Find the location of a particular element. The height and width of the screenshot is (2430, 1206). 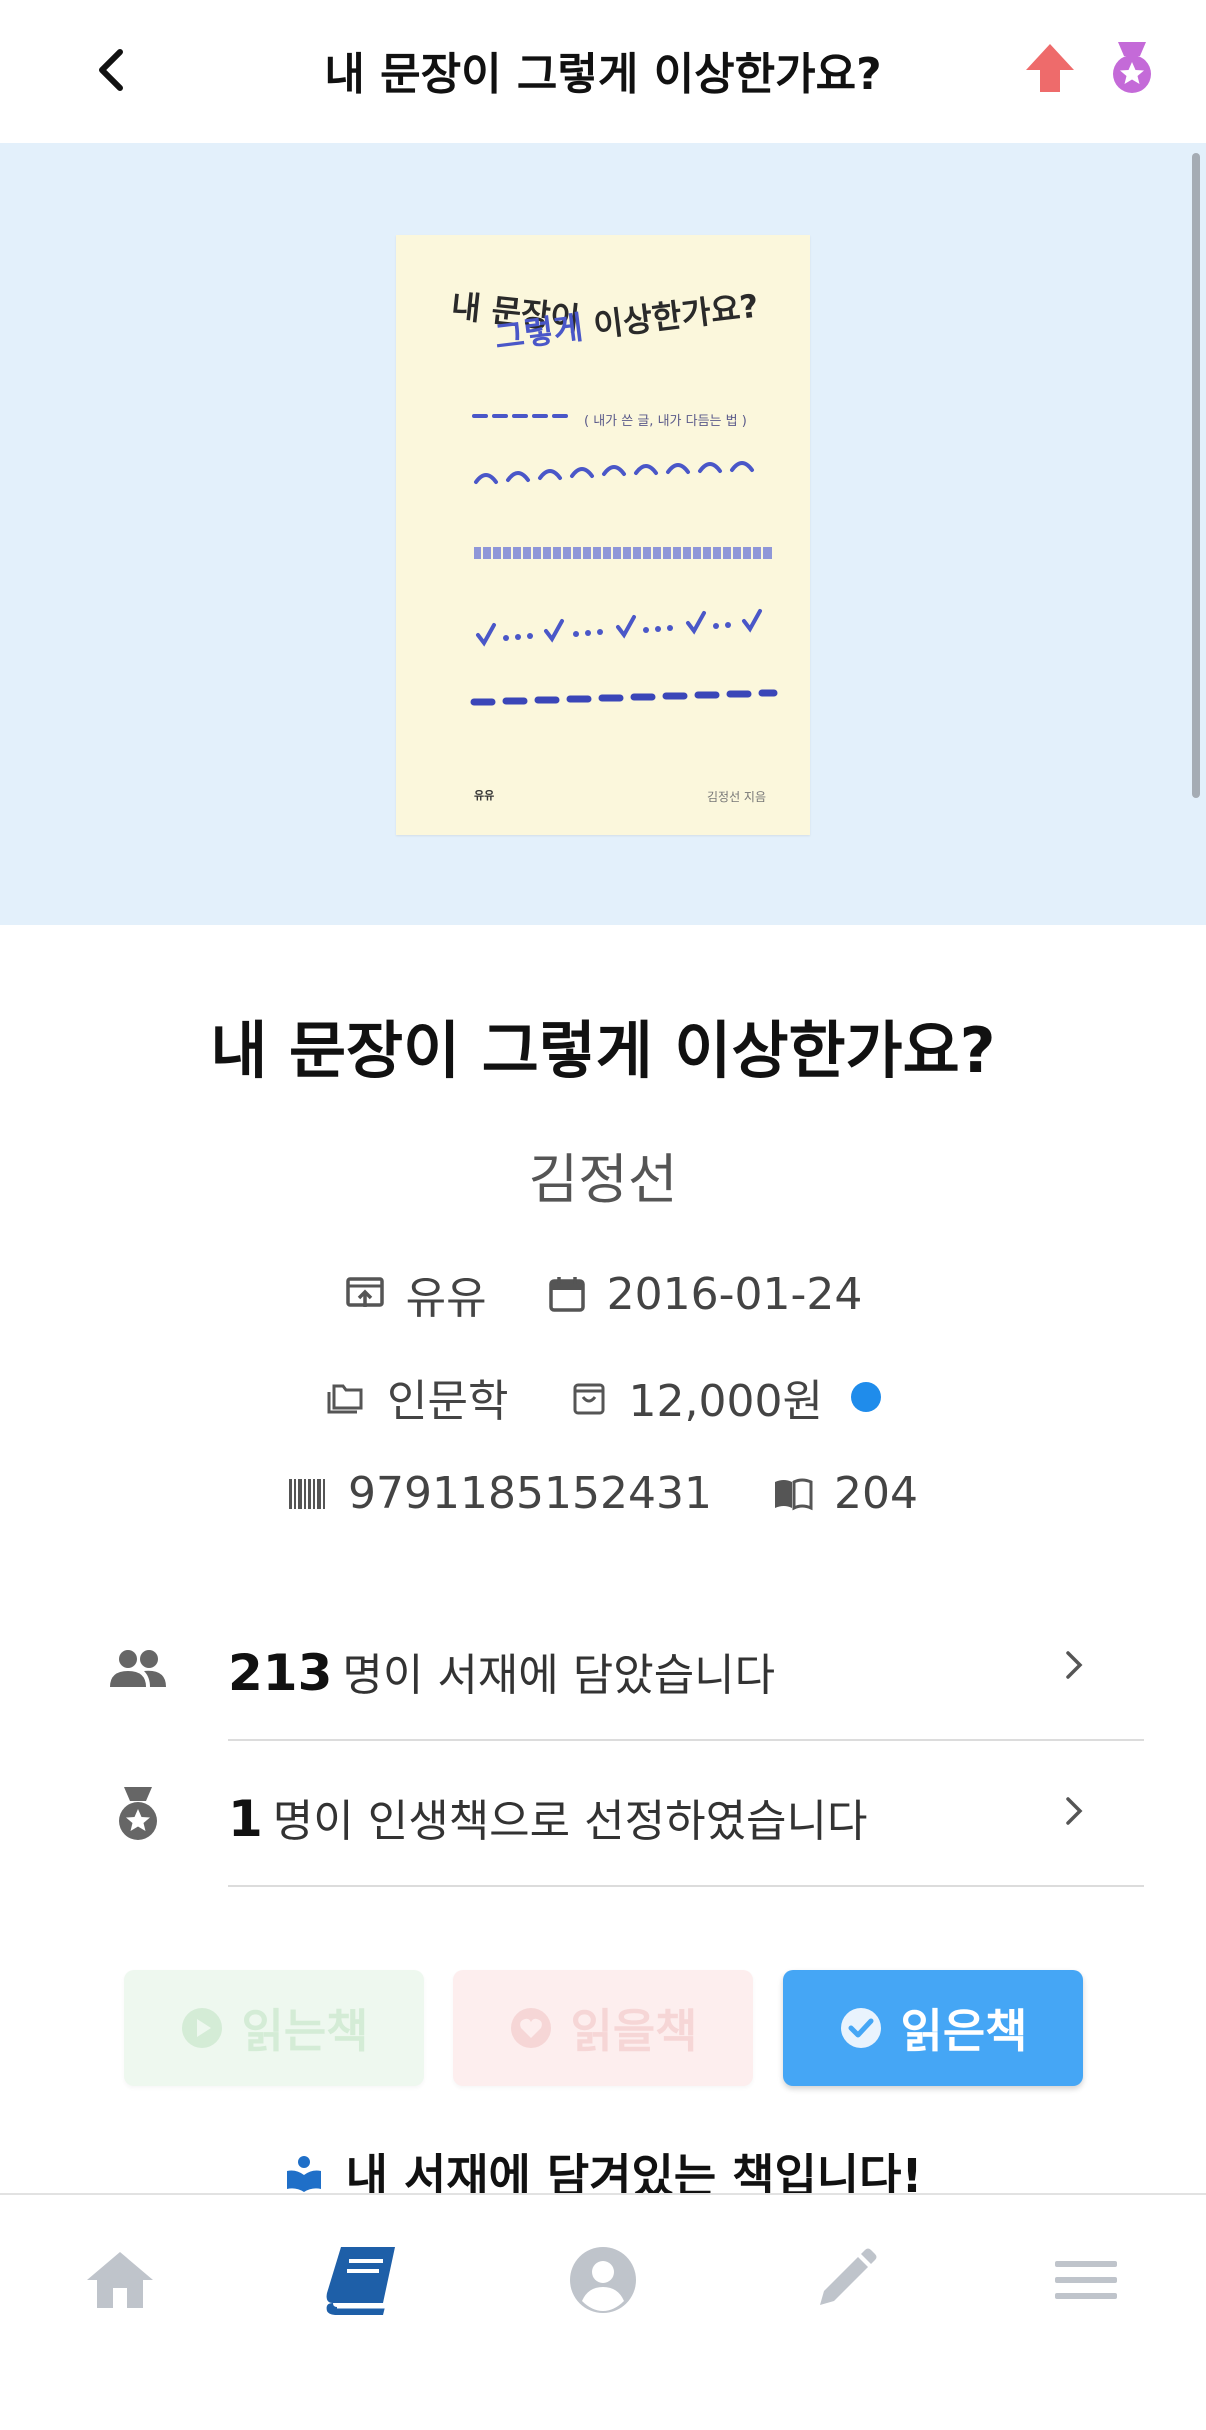

nav-menu is located at coordinates (1086, 2280).